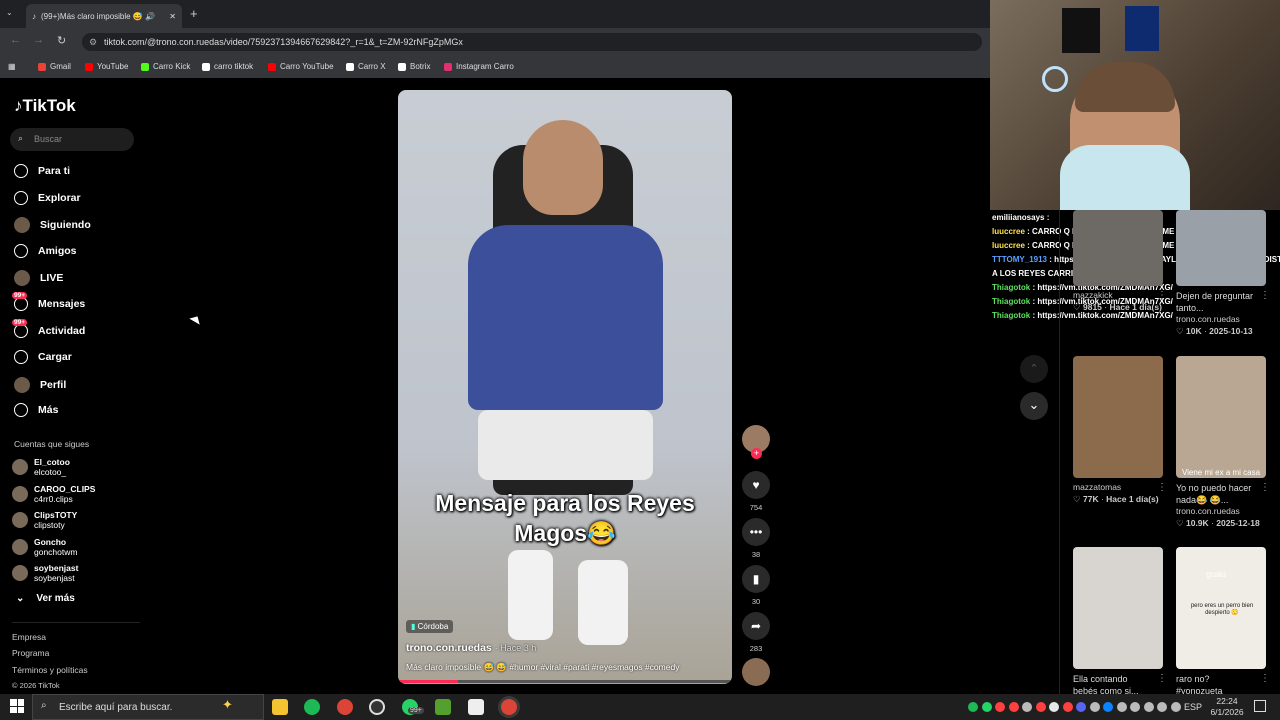  What do you see at coordinates (13, 14) in the screenshot?
I see `tab-list-chevron-icon: ⌄` at bounding box center [13, 14].